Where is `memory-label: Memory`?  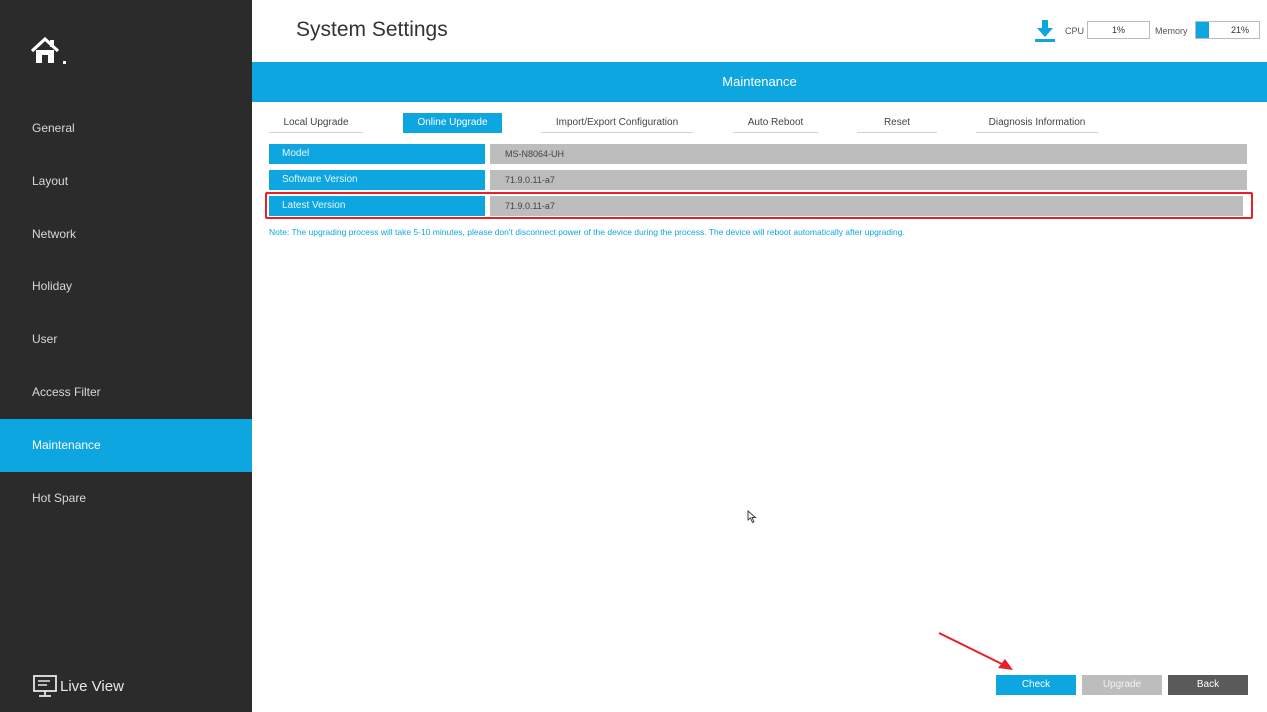
memory-label: Memory is located at coordinates (1171, 31).